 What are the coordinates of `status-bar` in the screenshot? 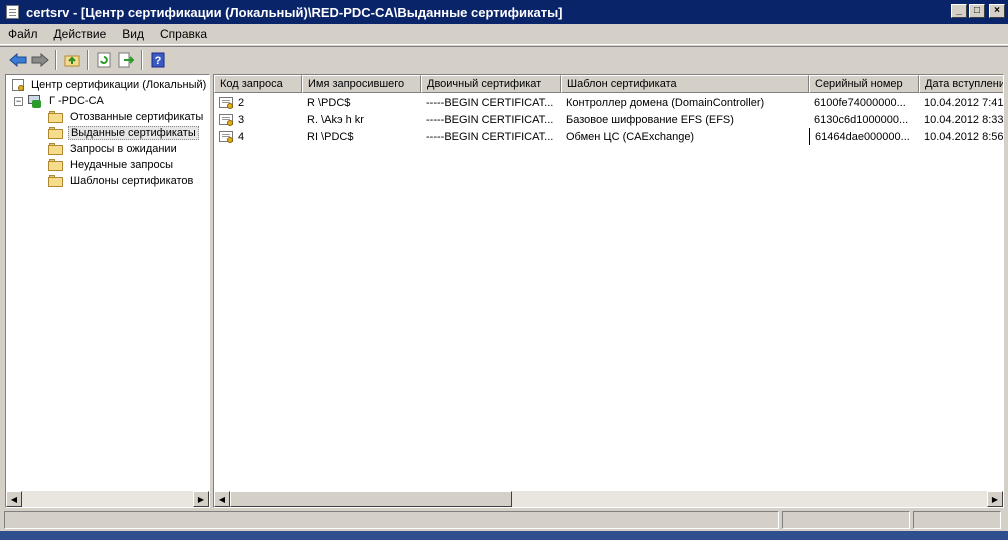 It's located at (504, 520).